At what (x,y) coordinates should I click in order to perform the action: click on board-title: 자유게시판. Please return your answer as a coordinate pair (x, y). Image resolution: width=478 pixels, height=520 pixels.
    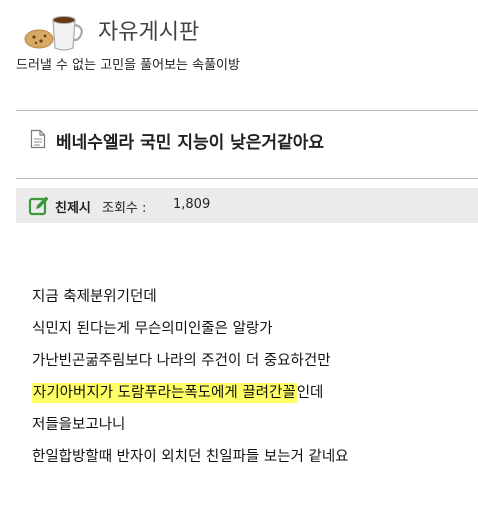
    Looking at the image, I should click on (148, 30).